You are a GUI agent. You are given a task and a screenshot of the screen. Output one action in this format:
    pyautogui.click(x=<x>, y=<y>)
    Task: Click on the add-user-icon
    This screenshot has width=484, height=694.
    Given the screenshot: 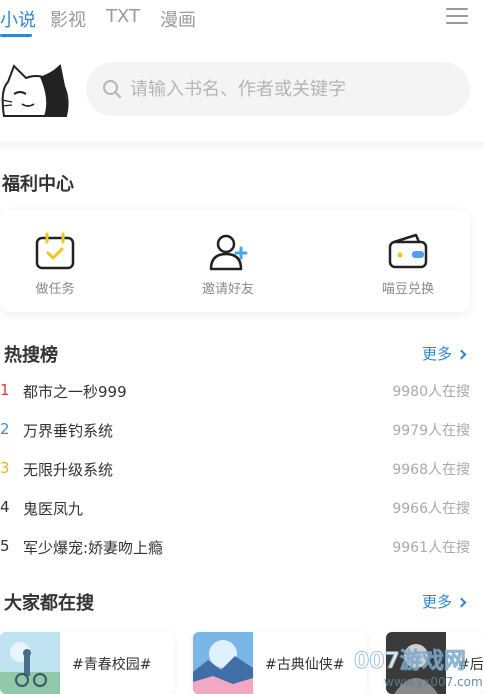 What is the action you would take?
    pyautogui.click(x=228, y=252)
    